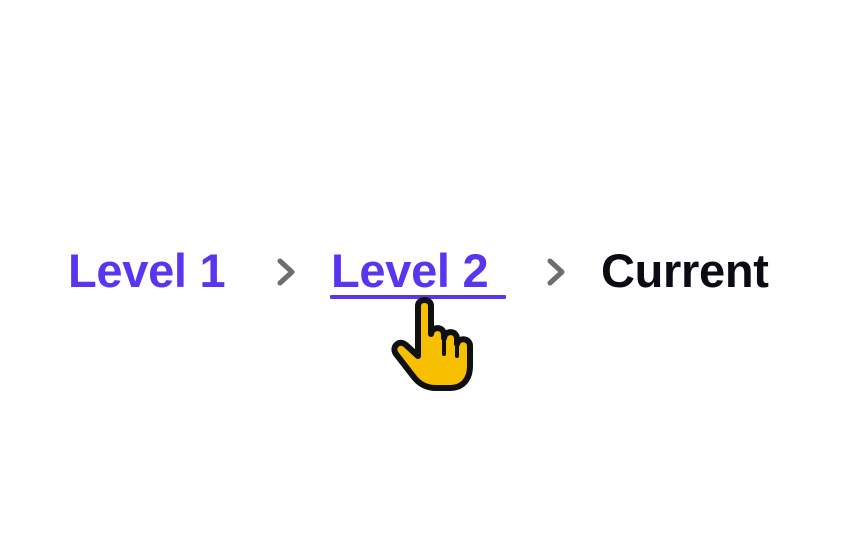 This screenshot has width=864, height=540. Describe the element at coordinates (432, 344) in the screenshot. I see `hand-pointer-icon` at that location.